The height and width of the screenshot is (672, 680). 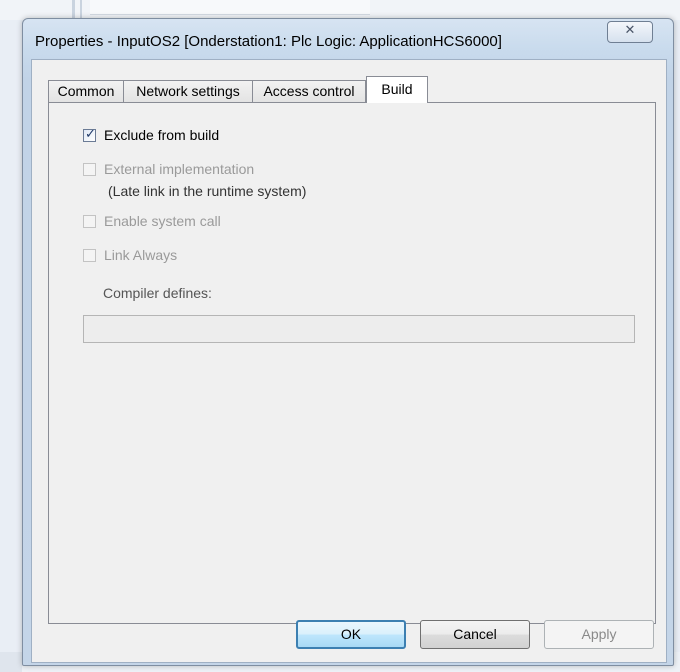 I want to click on tab-access-control: Access control, so click(x=309, y=91).